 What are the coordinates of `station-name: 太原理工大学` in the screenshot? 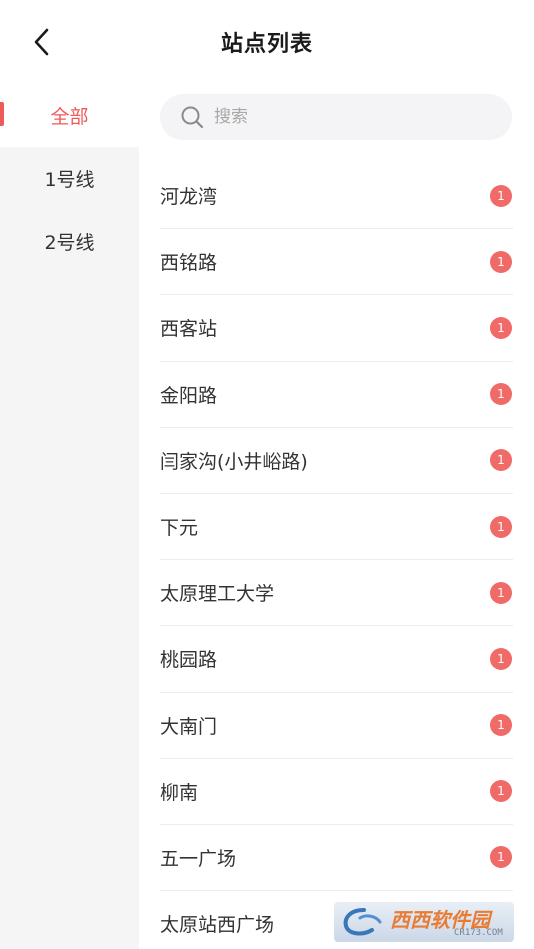 It's located at (217, 594).